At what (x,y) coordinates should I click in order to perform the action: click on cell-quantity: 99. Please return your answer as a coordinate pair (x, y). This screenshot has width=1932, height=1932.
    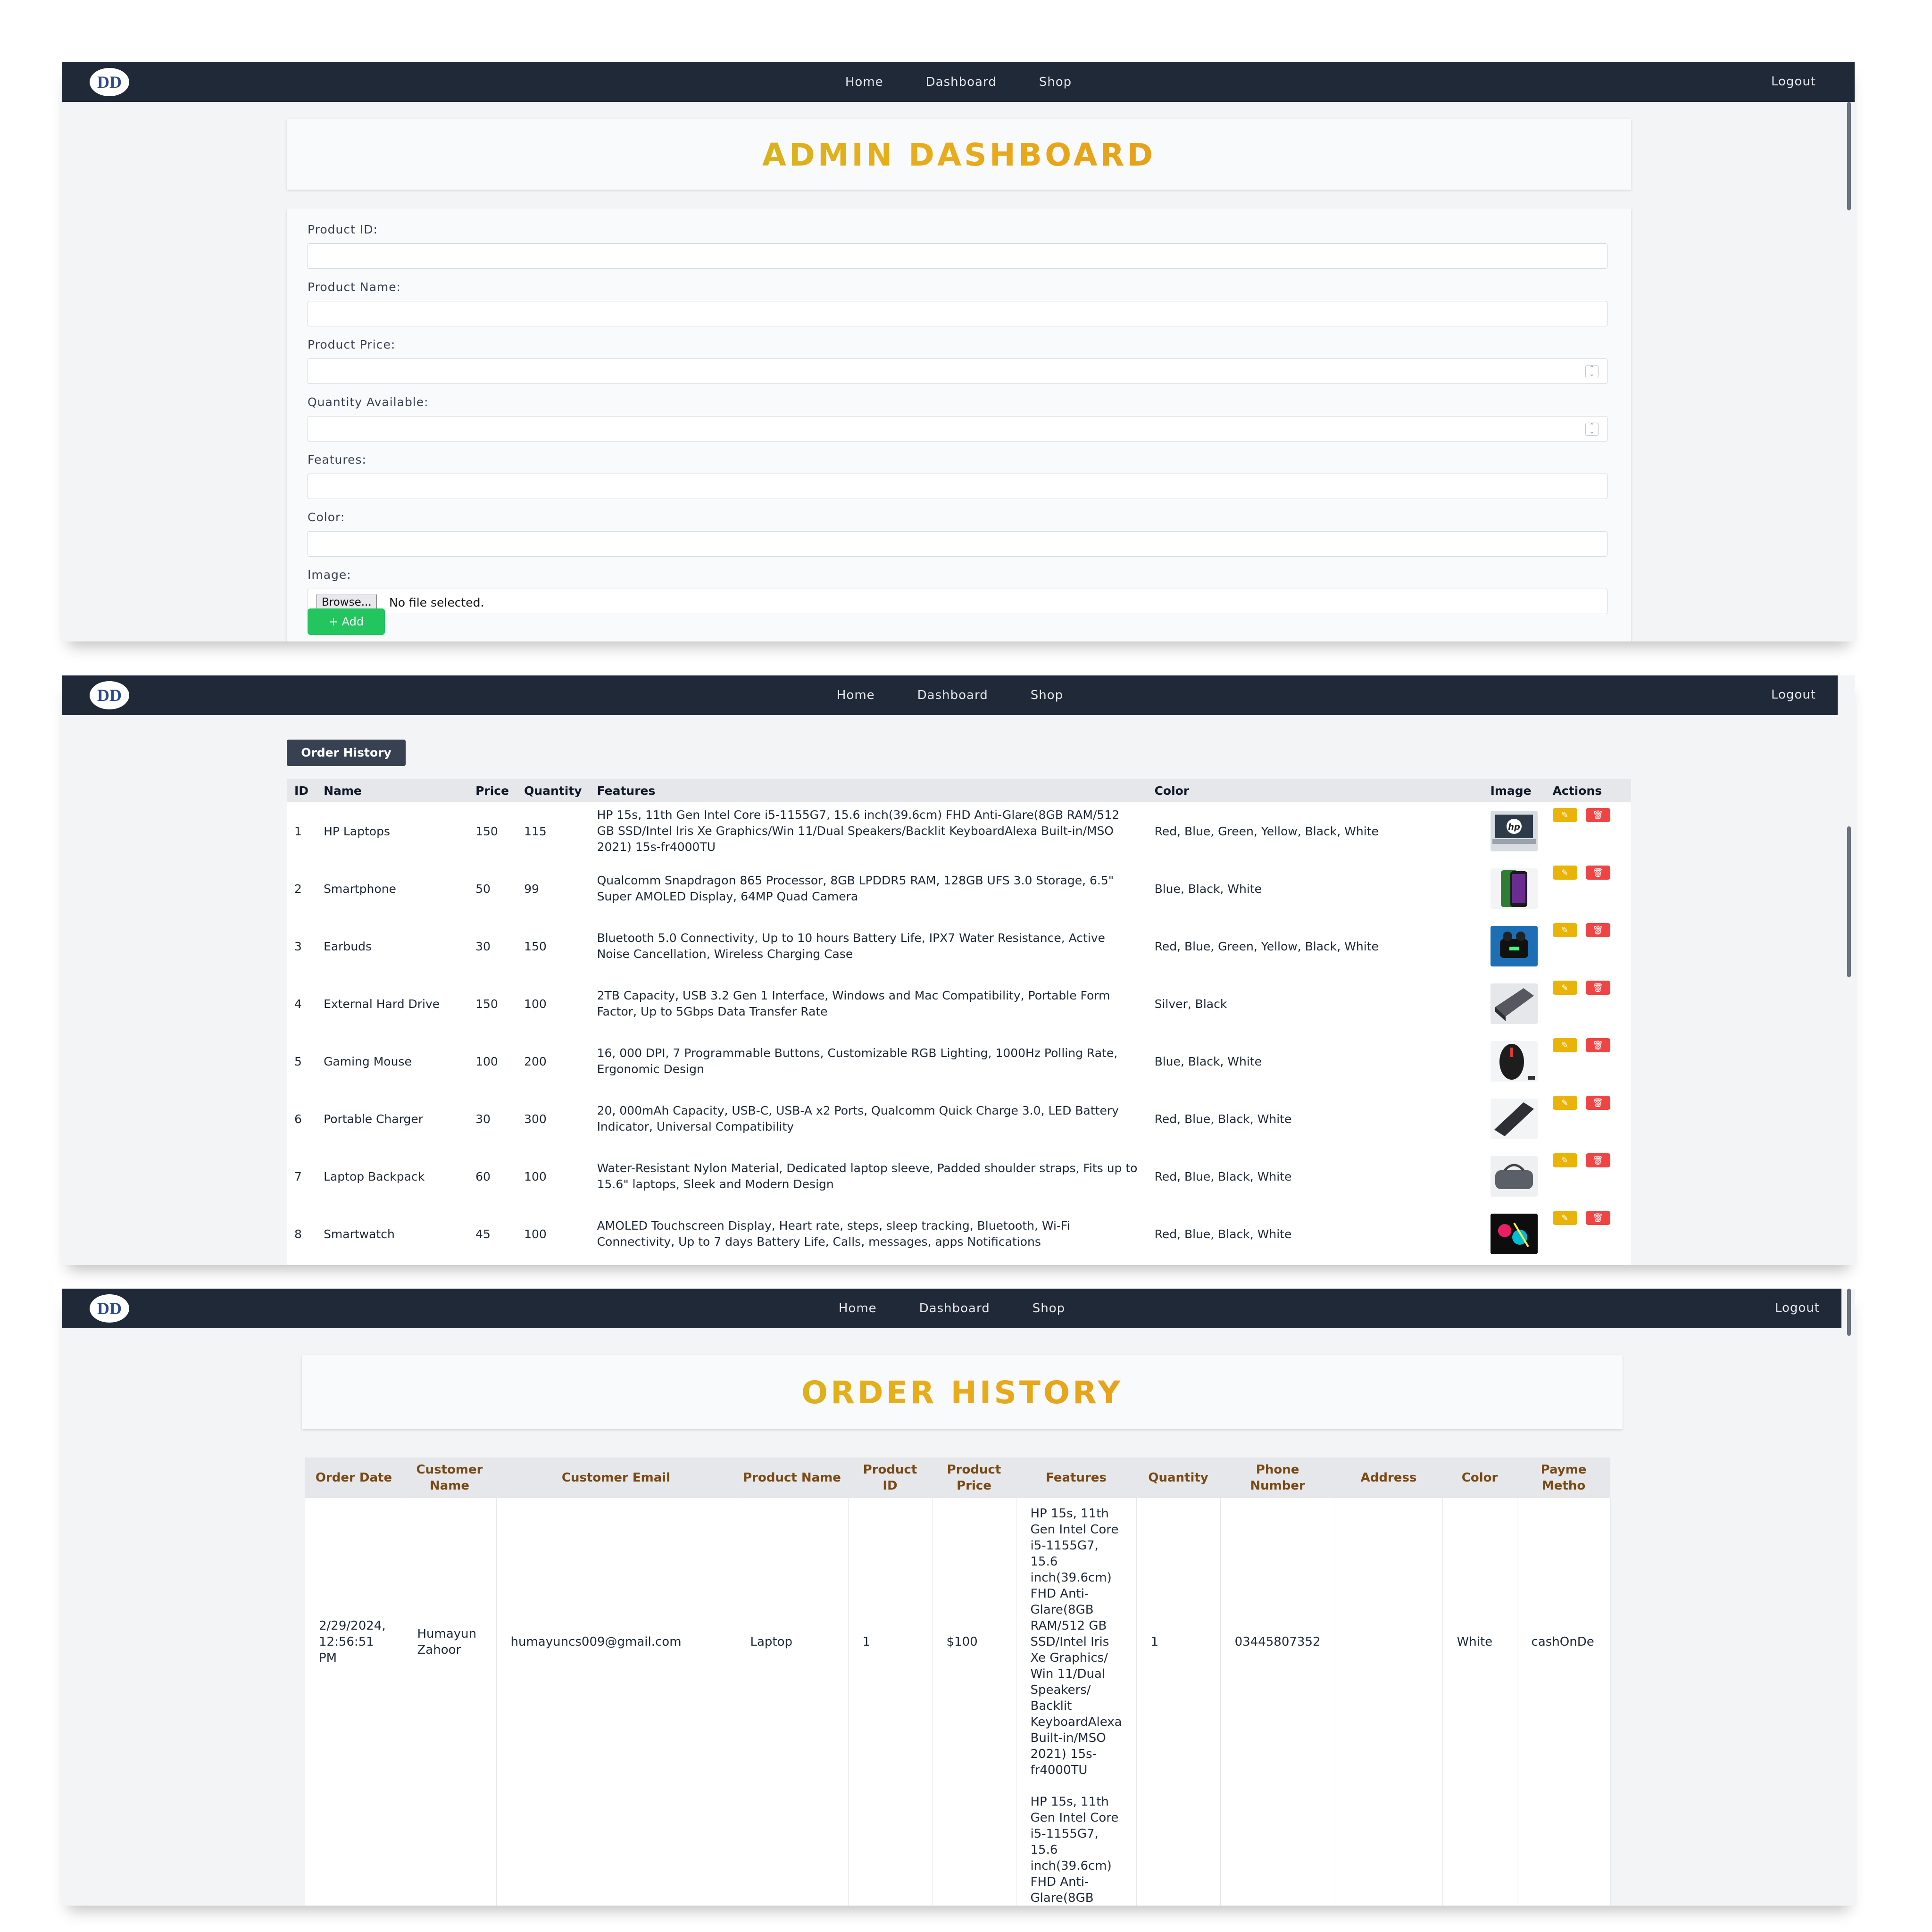
    Looking at the image, I should click on (553, 888).